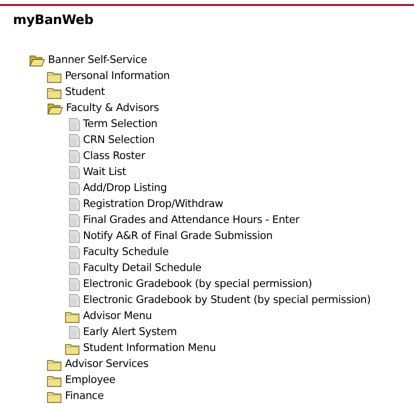 This screenshot has height=408, width=414. I want to click on page-link: Faculty Schedule, so click(126, 252).